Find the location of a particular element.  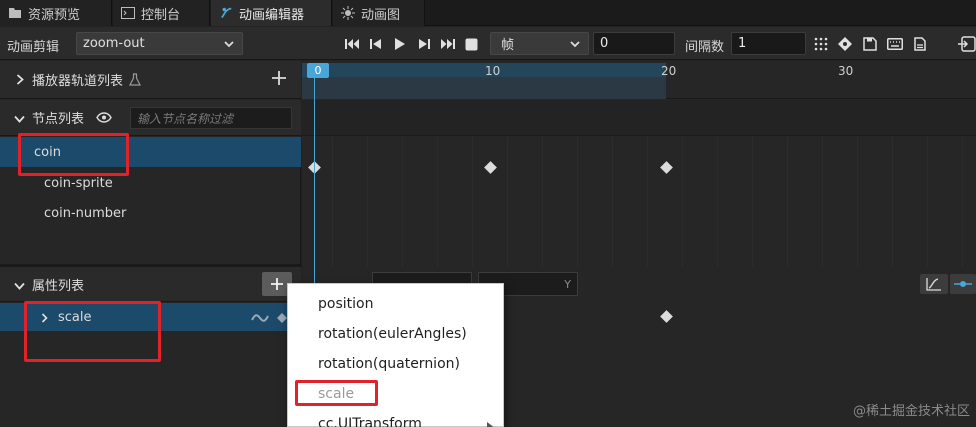

document-icon is located at coordinates (920, 44).